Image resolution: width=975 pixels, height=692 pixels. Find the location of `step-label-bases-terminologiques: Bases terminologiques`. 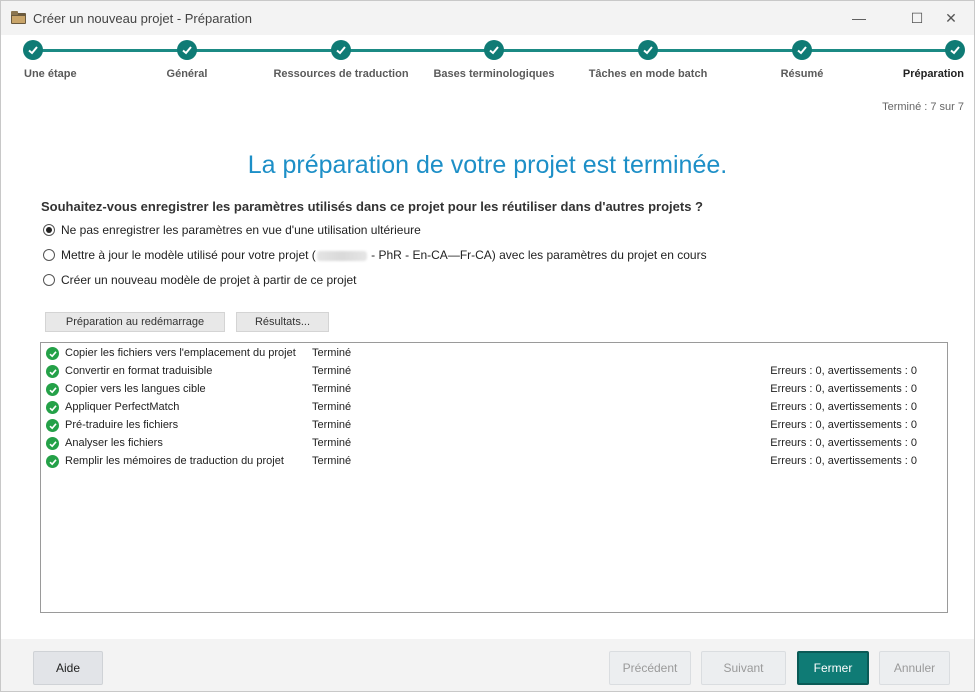

step-label-bases-terminologiques: Bases terminologiques is located at coordinates (494, 74).